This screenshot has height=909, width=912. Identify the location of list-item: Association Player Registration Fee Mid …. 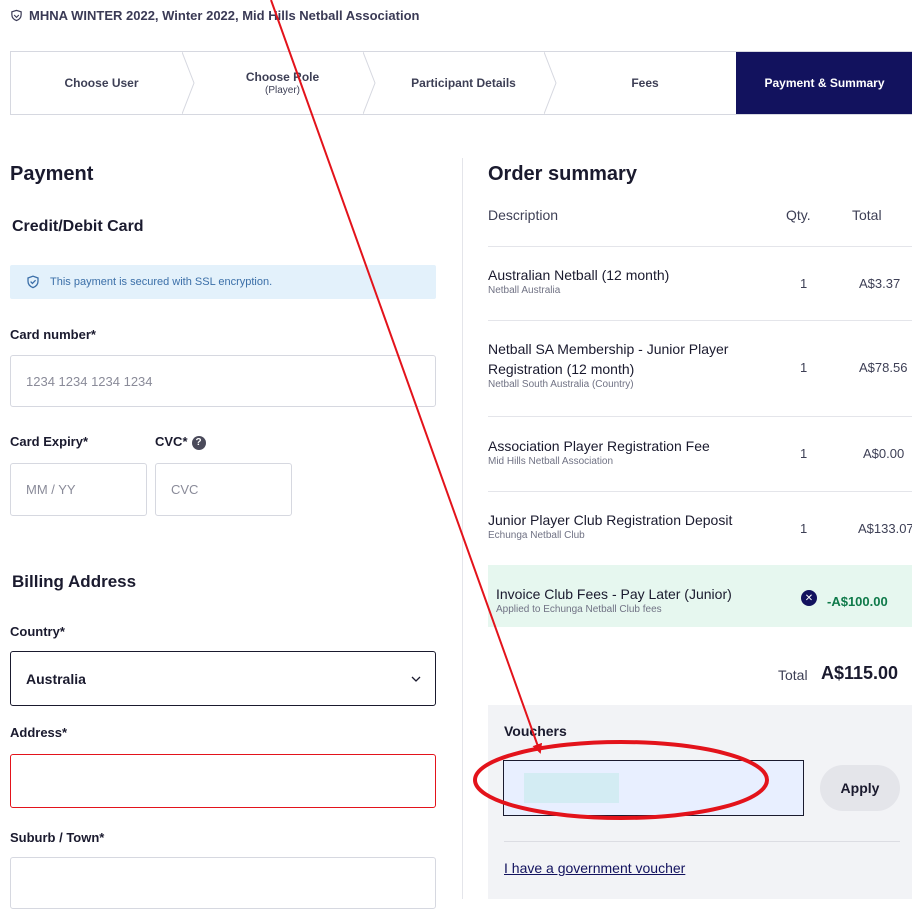
(633, 451).